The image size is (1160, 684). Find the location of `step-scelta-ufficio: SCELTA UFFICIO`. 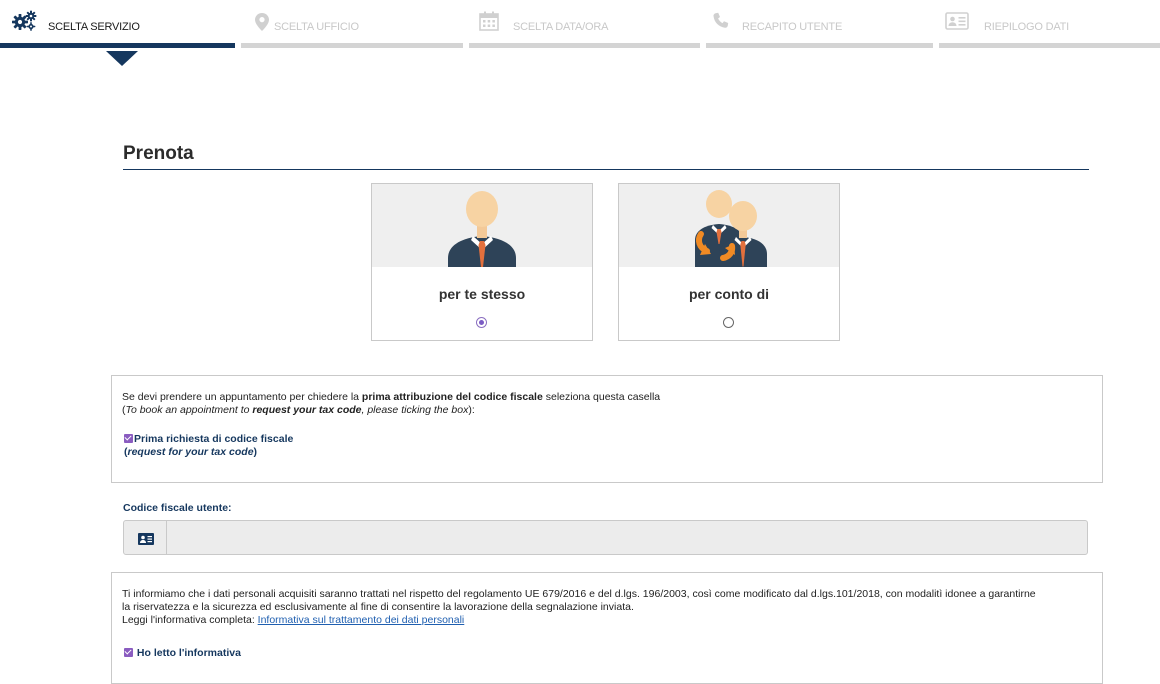

step-scelta-ufficio: SCELTA UFFICIO is located at coordinates (352, 28).